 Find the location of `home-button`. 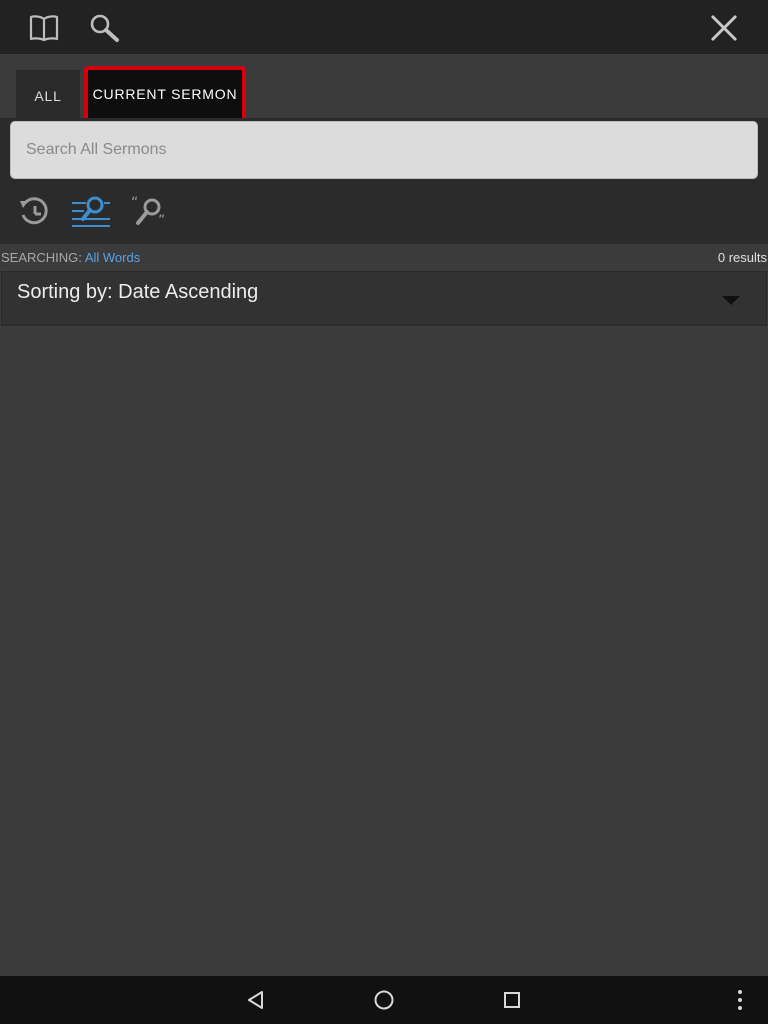

home-button is located at coordinates (384, 1000).